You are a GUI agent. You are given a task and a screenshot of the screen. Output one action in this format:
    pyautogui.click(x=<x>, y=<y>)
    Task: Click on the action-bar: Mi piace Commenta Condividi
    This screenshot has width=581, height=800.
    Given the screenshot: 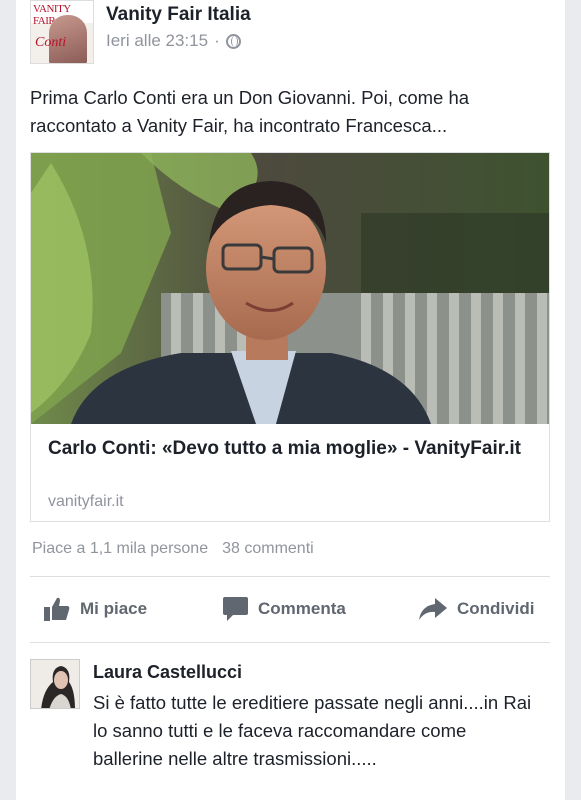 What is the action you would take?
    pyautogui.click(x=290, y=609)
    